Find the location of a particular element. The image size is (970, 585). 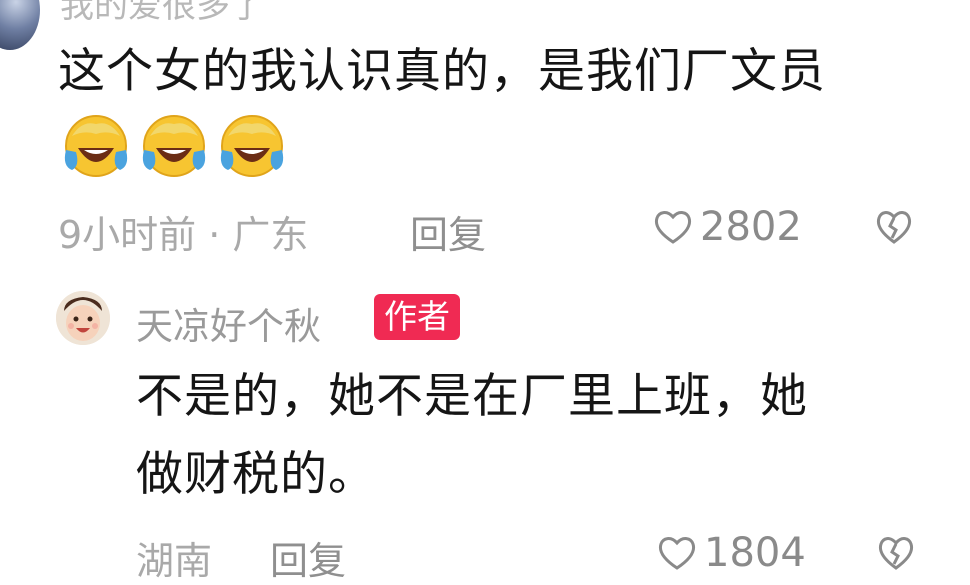

commenter-username: 我的爱很多了 is located at coordinates (162, 13).